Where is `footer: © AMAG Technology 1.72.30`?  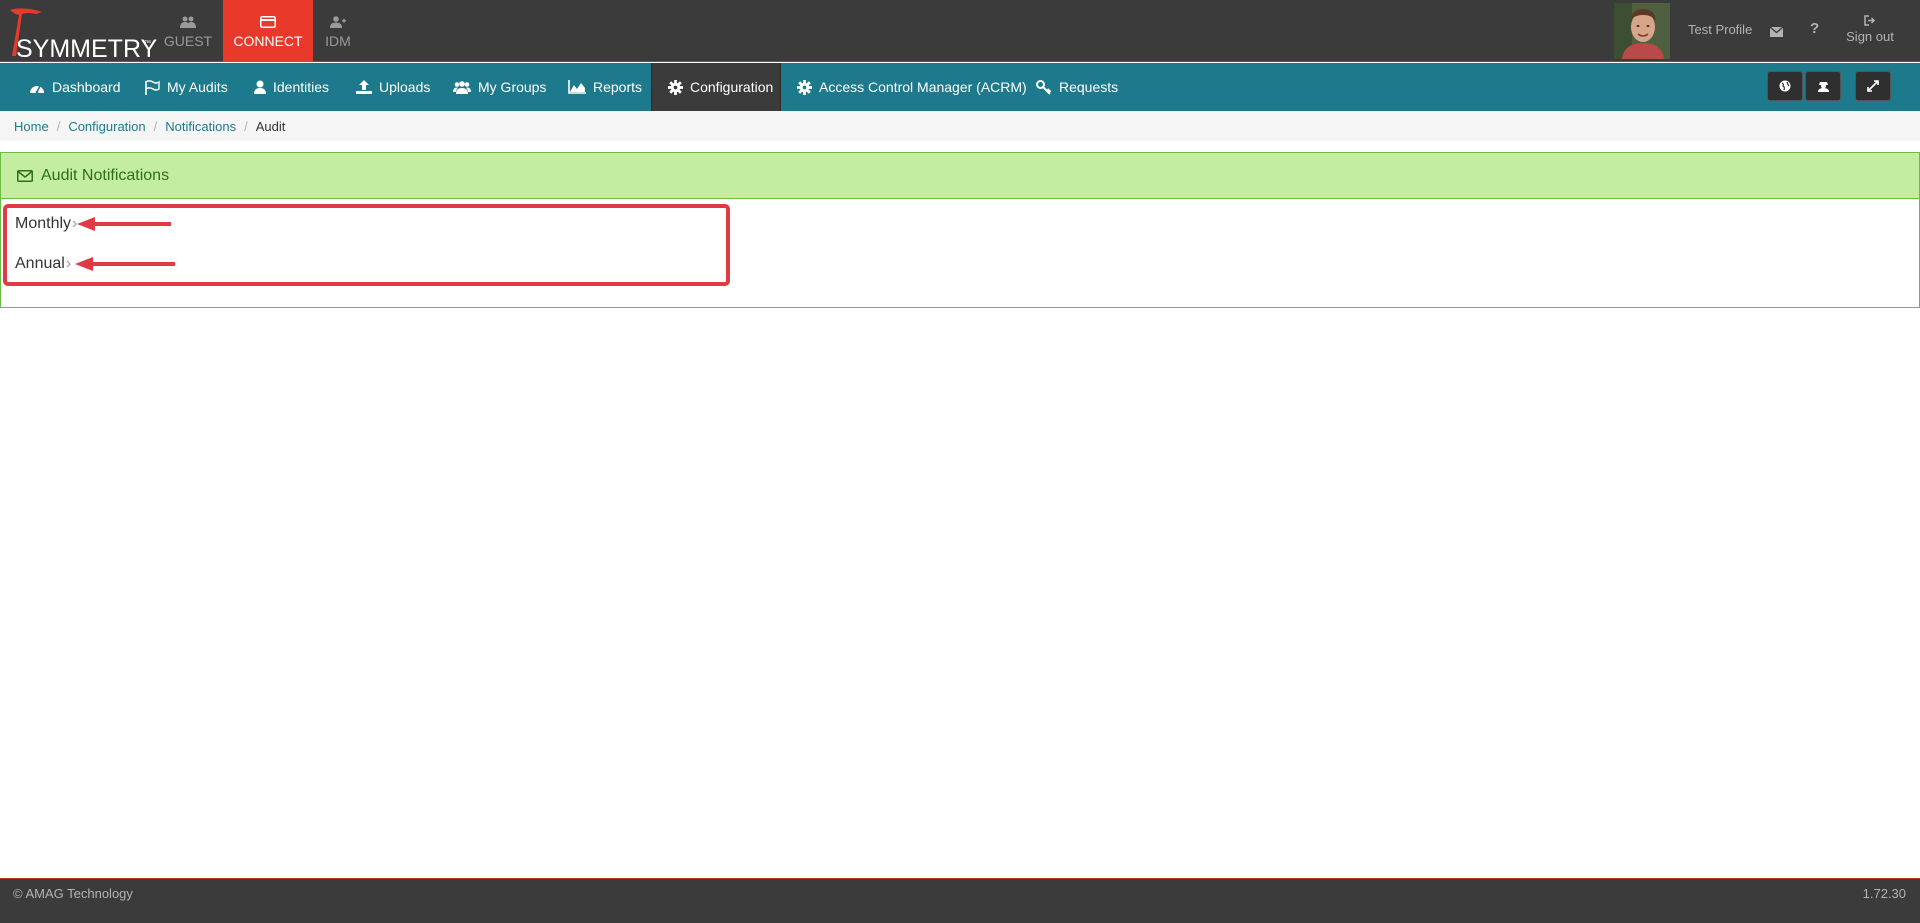
footer: © AMAG Technology 1.72.30 is located at coordinates (960, 900).